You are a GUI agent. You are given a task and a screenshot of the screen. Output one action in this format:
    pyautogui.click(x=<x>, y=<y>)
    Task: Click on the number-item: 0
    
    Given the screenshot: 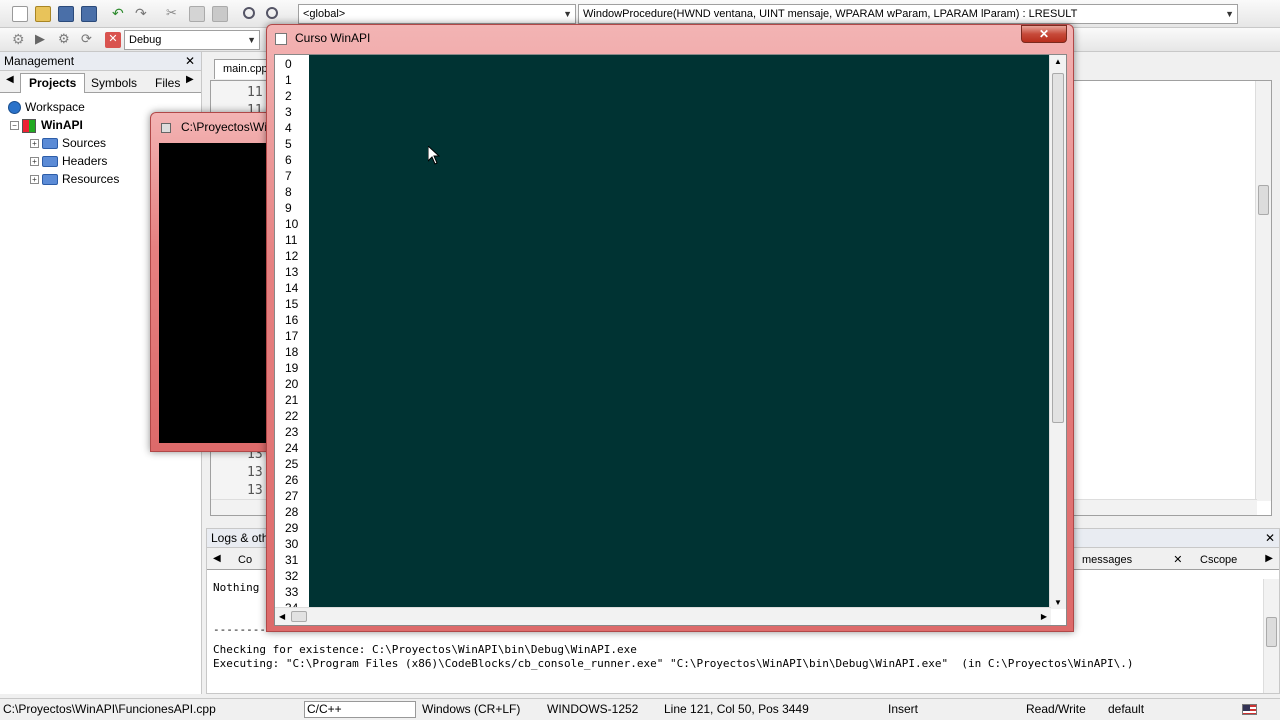 What is the action you would take?
    pyautogui.click(x=288, y=64)
    